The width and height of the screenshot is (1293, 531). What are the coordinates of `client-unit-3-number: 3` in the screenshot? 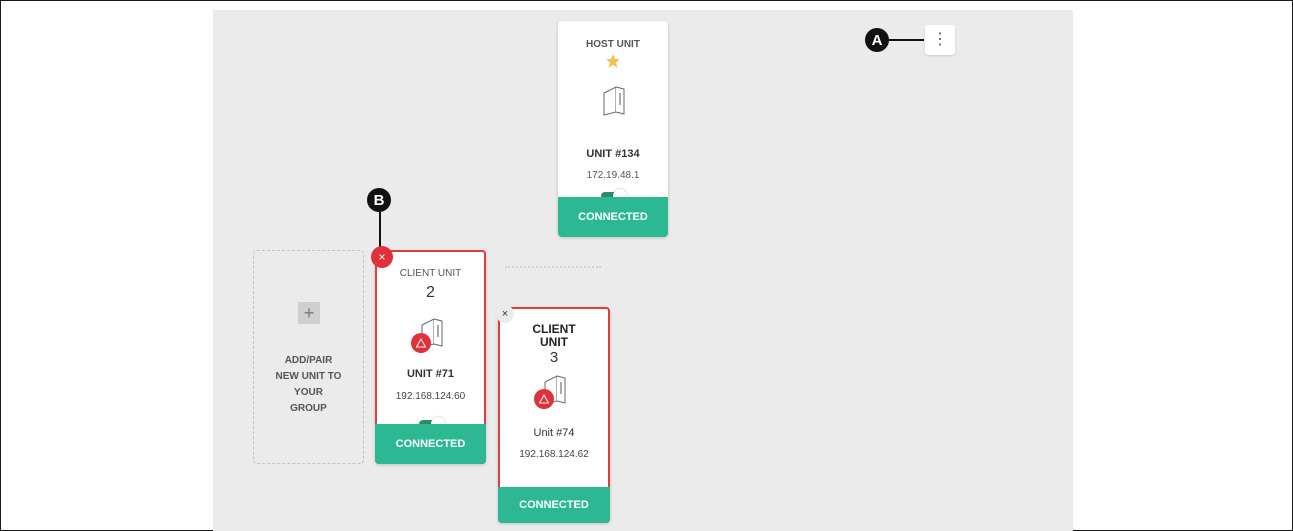 It's located at (554, 357).